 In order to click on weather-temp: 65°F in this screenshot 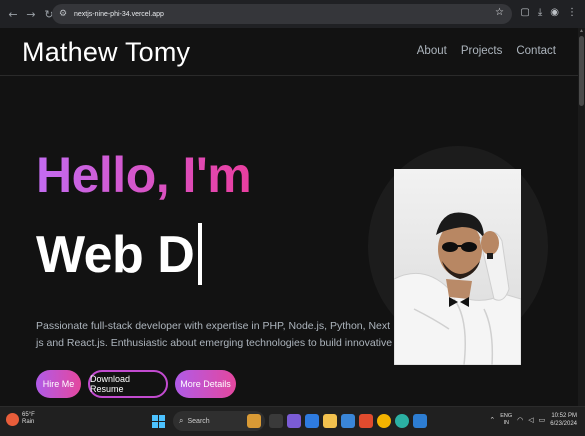, I will do `click(28, 415)`.